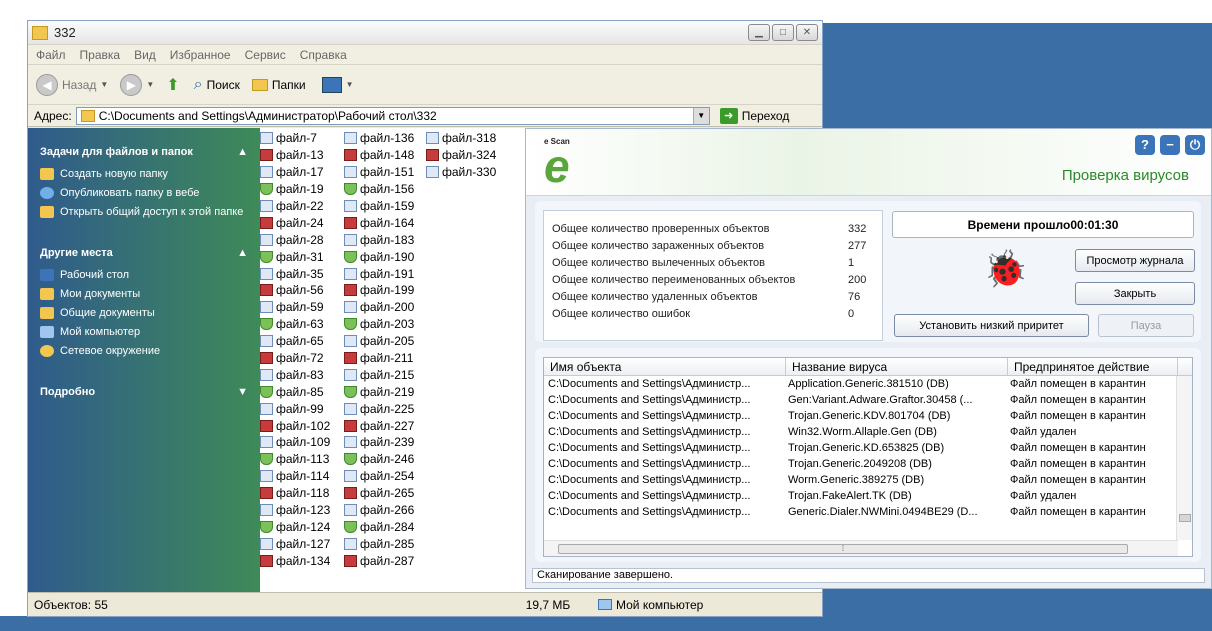  What do you see at coordinates (144, 152) in the screenshot?
I see `tasks-section-header: Задачи для файлов и папок ▲` at bounding box center [144, 152].